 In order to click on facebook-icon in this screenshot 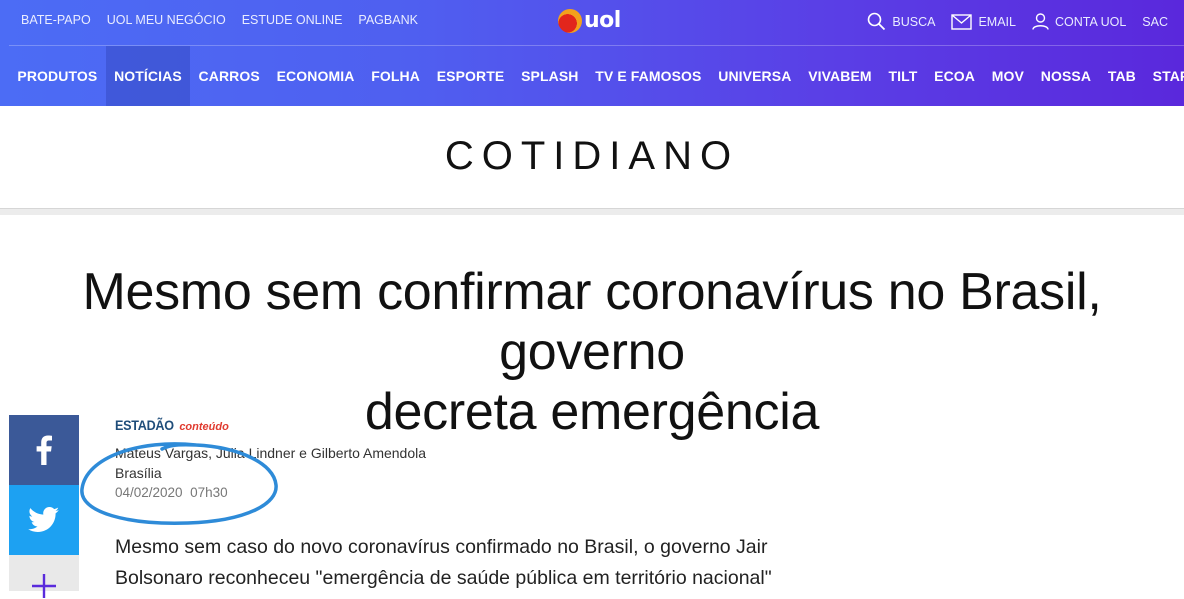, I will do `click(44, 450)`.